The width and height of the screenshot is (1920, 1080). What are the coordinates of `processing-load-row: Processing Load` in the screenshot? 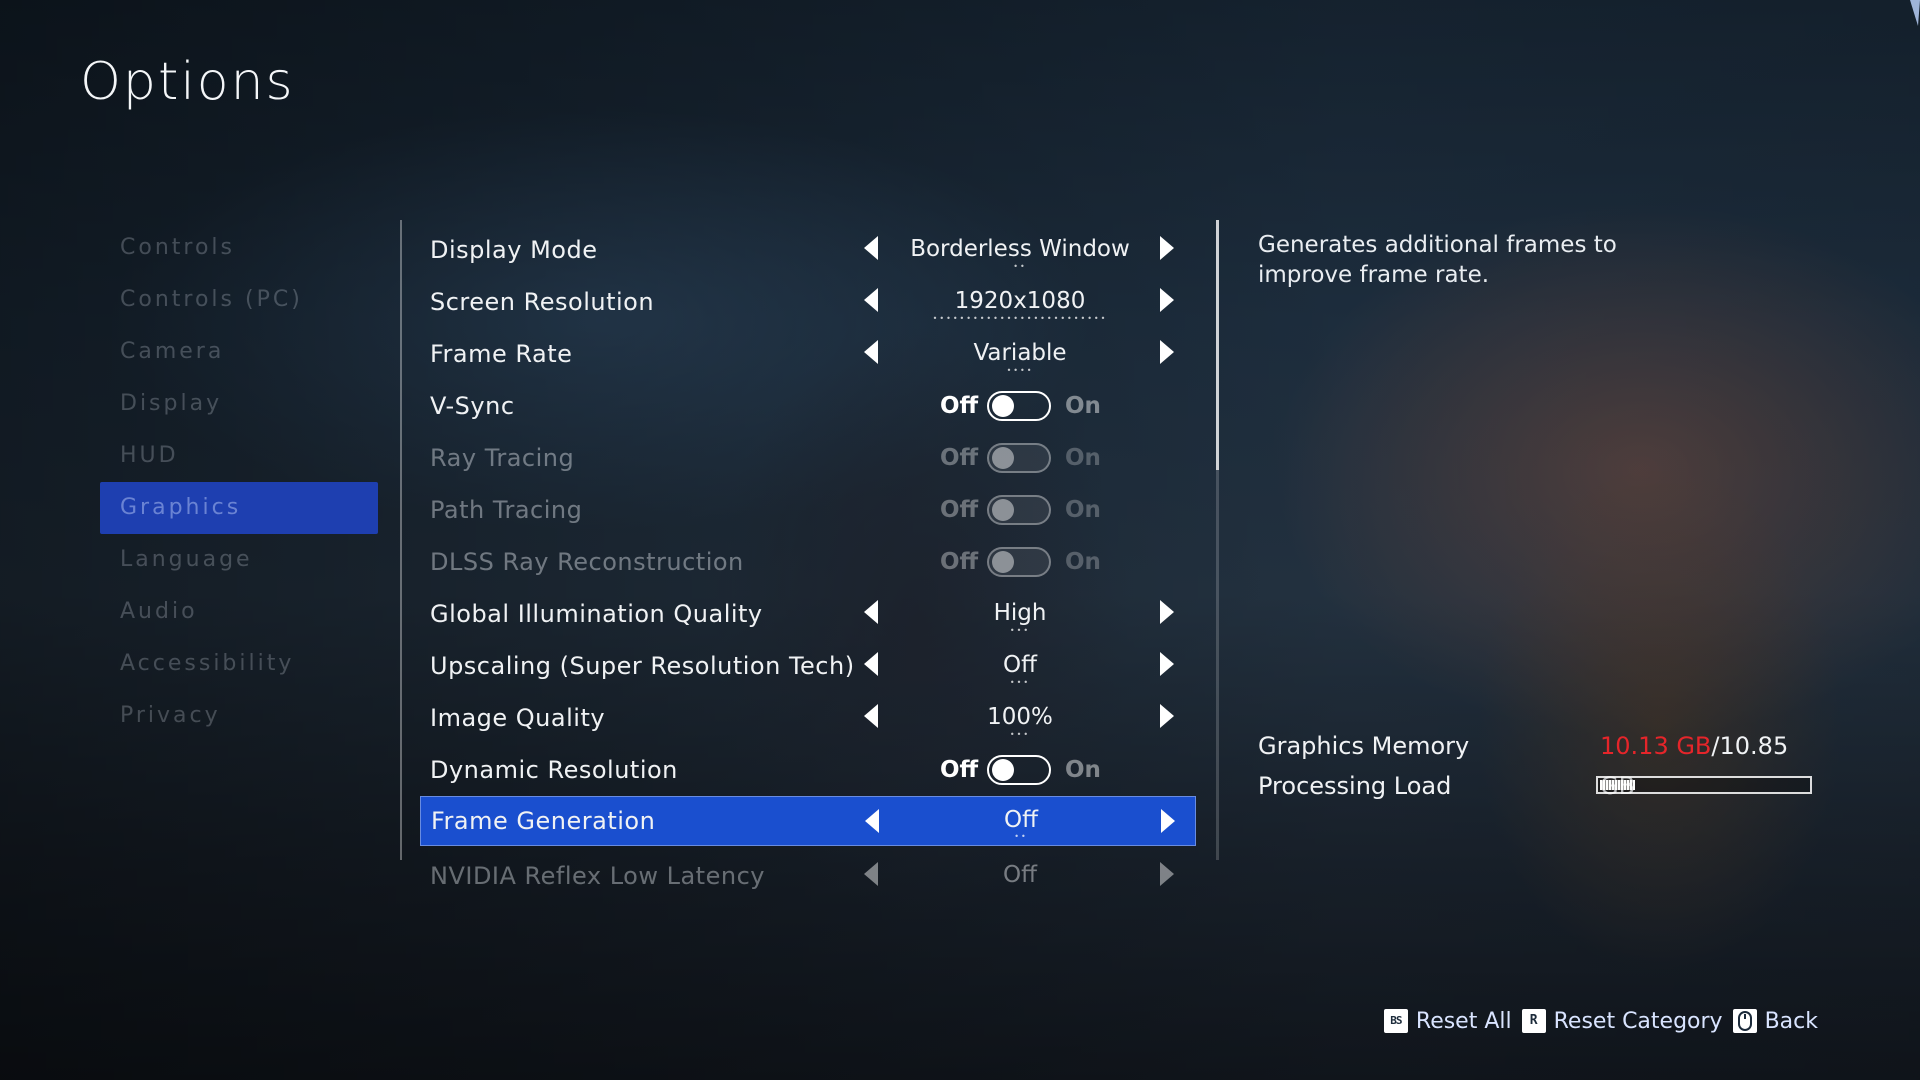 It's located at (1538, 786).